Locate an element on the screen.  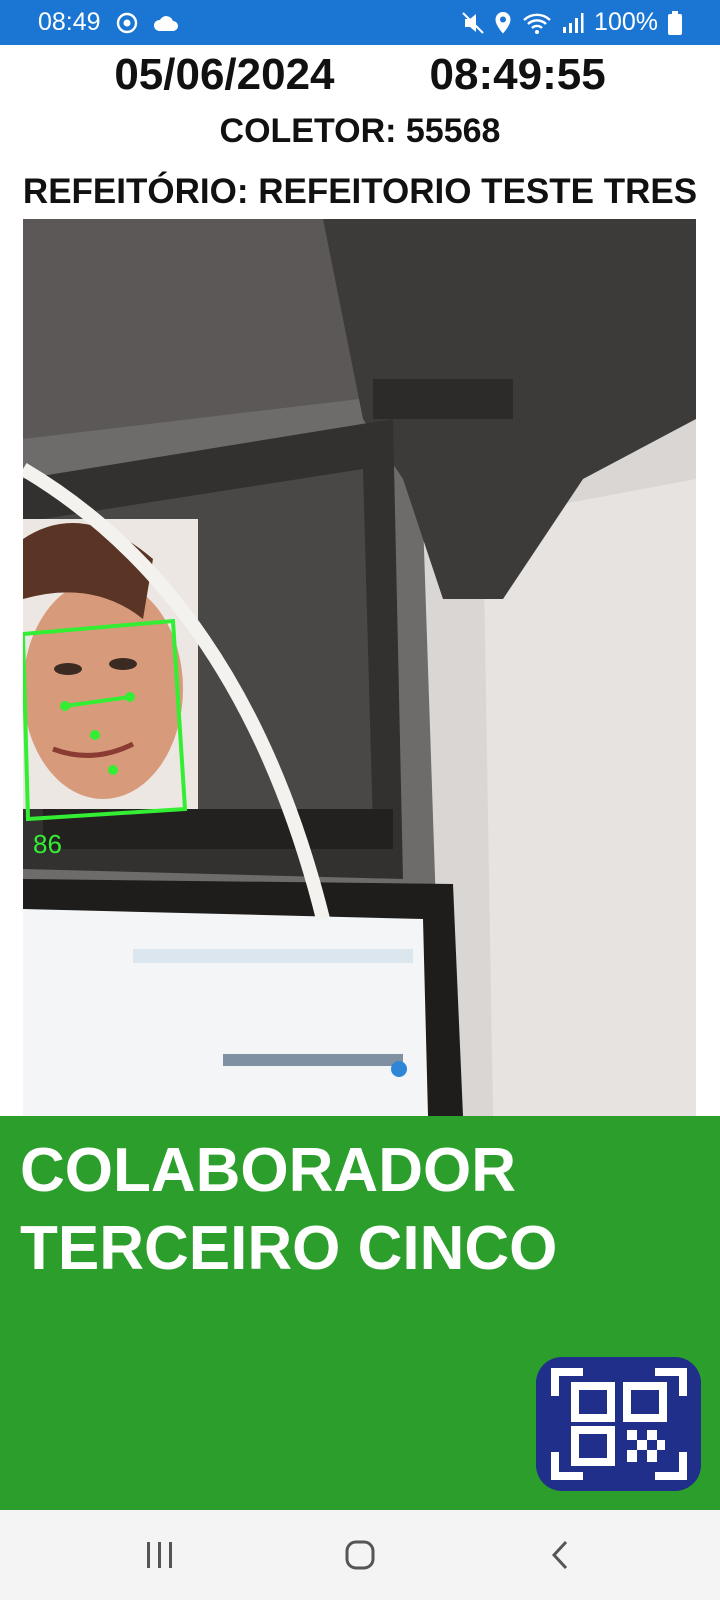
current-date: 05/06/2024 is located at coordinates (224, 74).